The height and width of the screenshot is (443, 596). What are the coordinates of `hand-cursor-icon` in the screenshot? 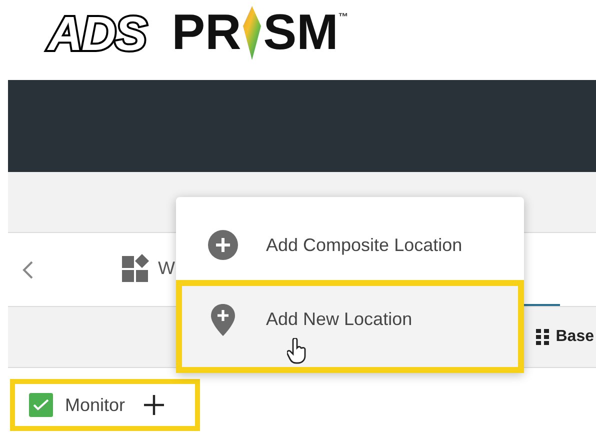 It's located at (297, 351).